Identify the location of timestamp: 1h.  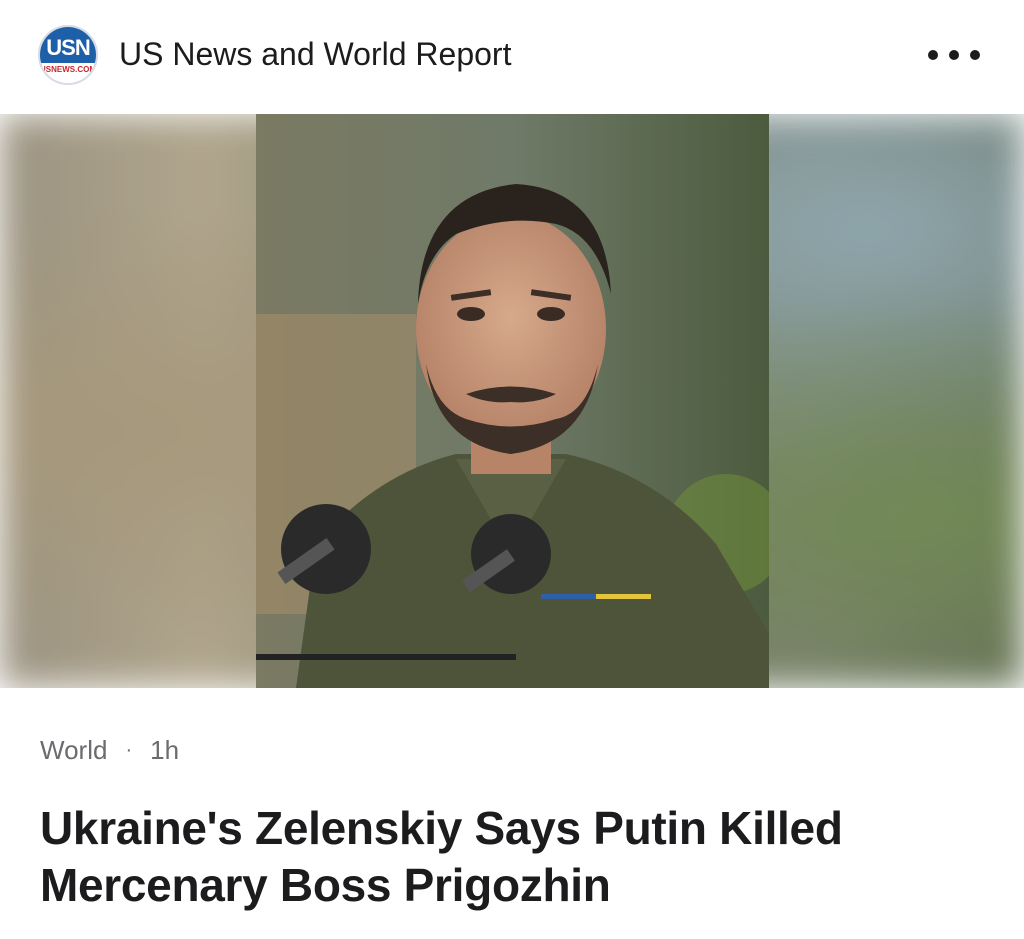
(165, 750).